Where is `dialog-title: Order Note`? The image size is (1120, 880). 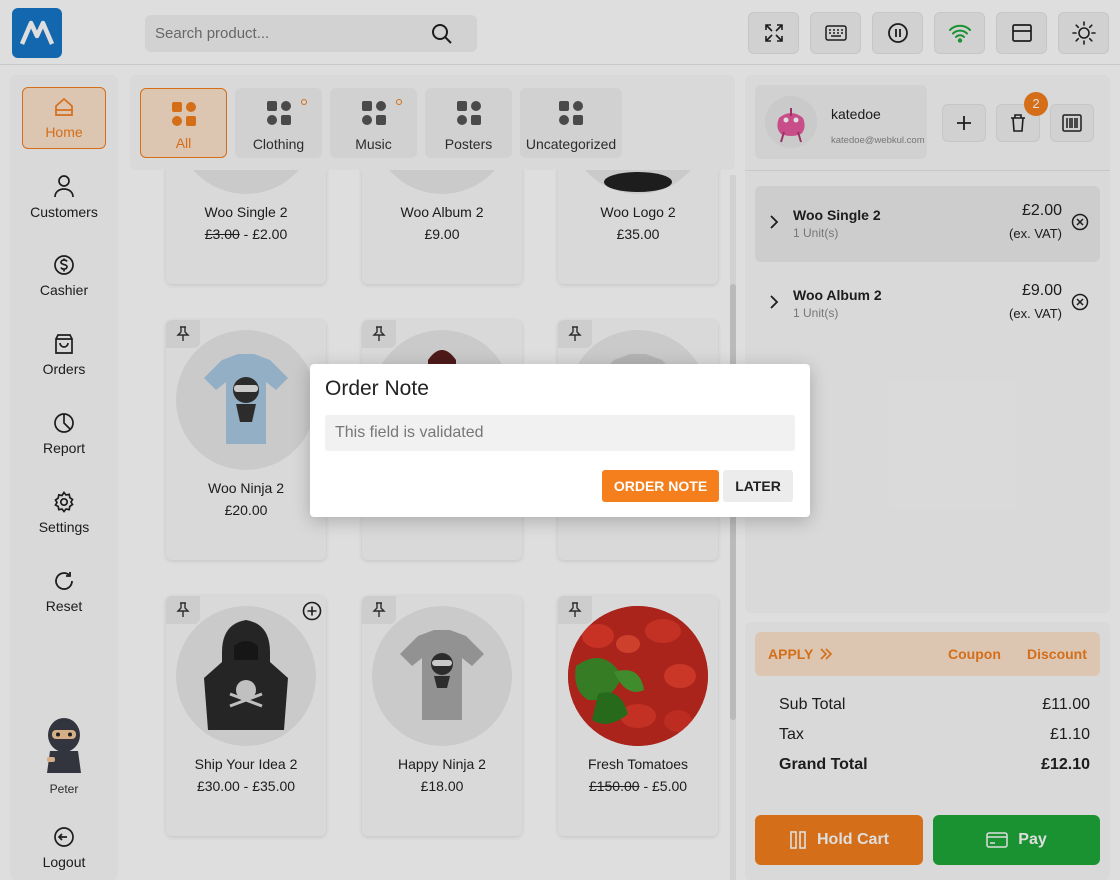
dialog-title: Order Note is located at coordinates (377, 388).